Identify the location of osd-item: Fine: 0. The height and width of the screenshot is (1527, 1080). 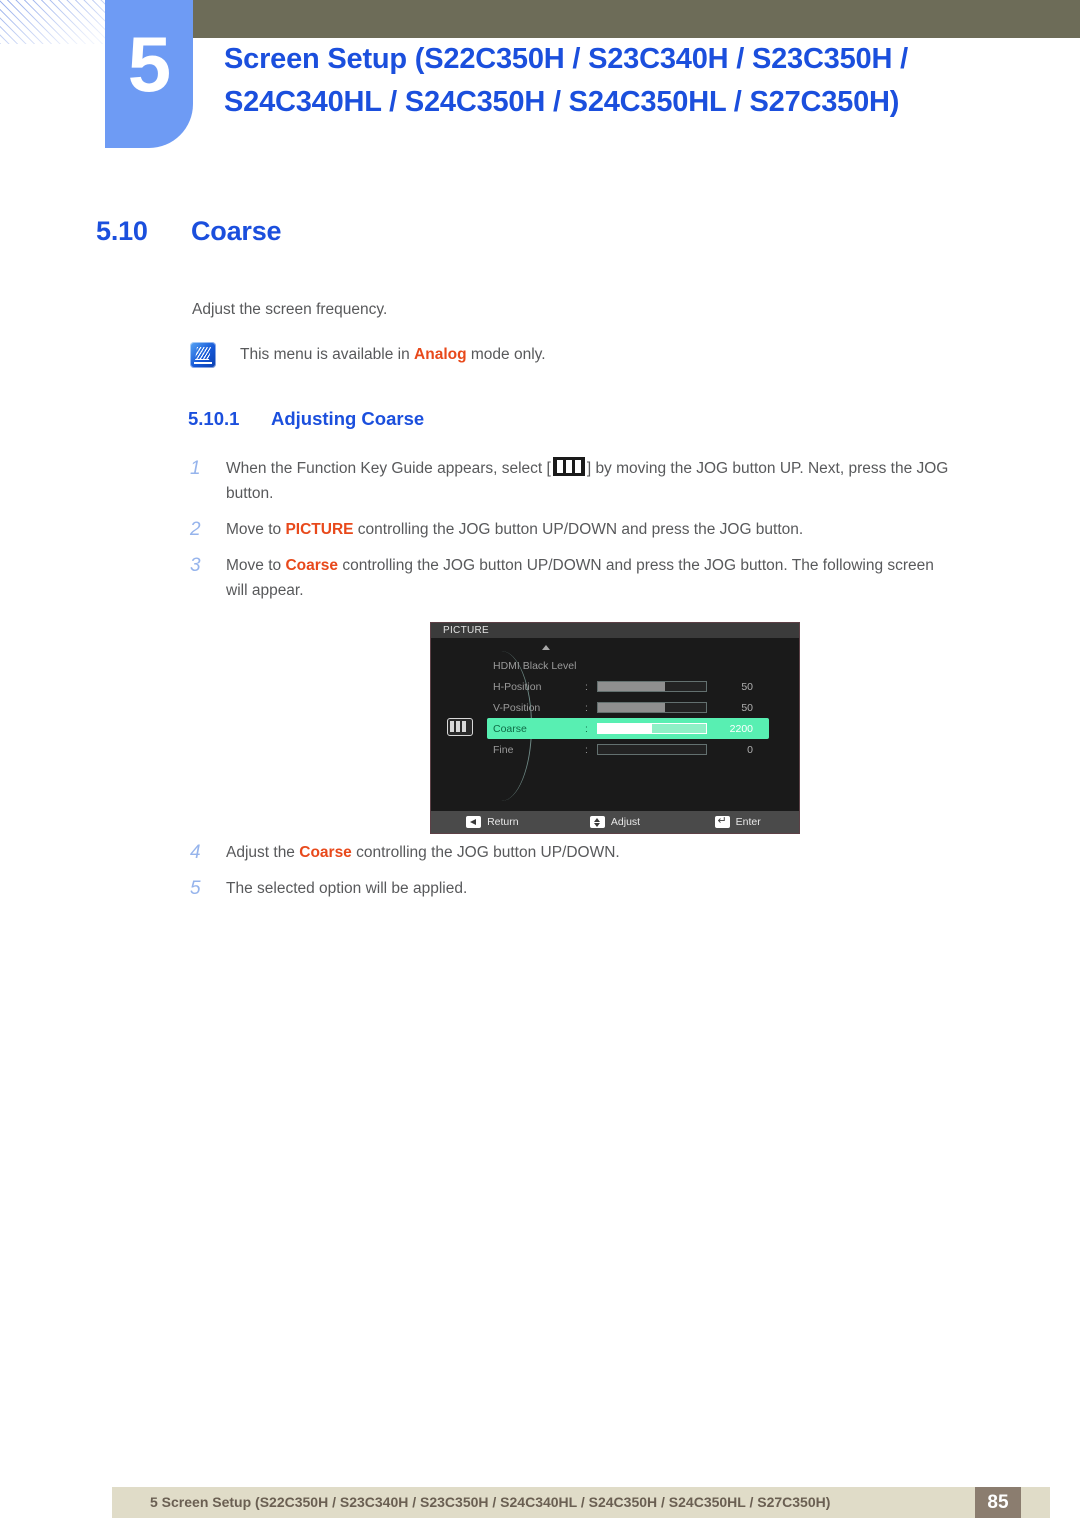
(643, 749).